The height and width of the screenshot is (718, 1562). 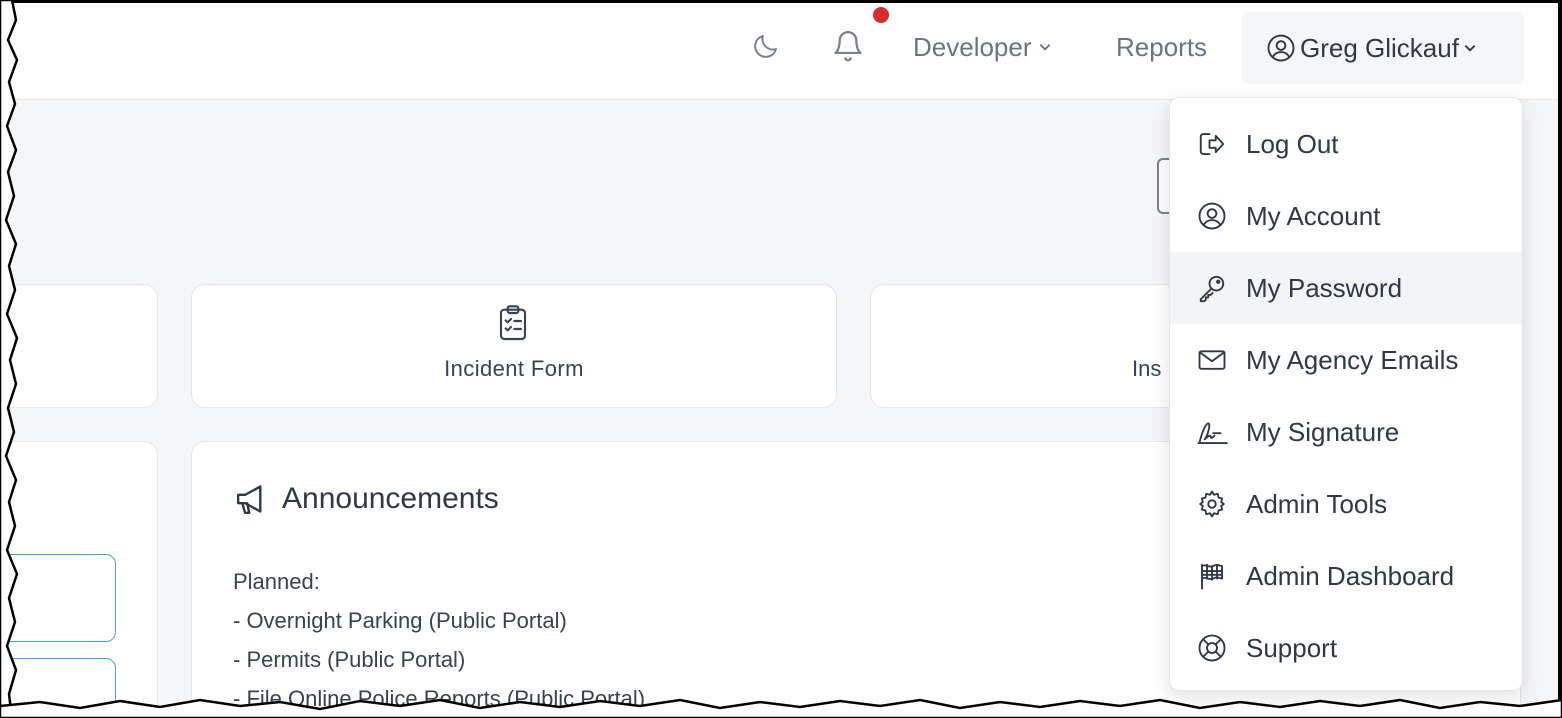 What do you see at coordinates (1346, 144) in the screenshot?
I see `menu-item-log-out: Log Out` at bounding box center [1346, 144].